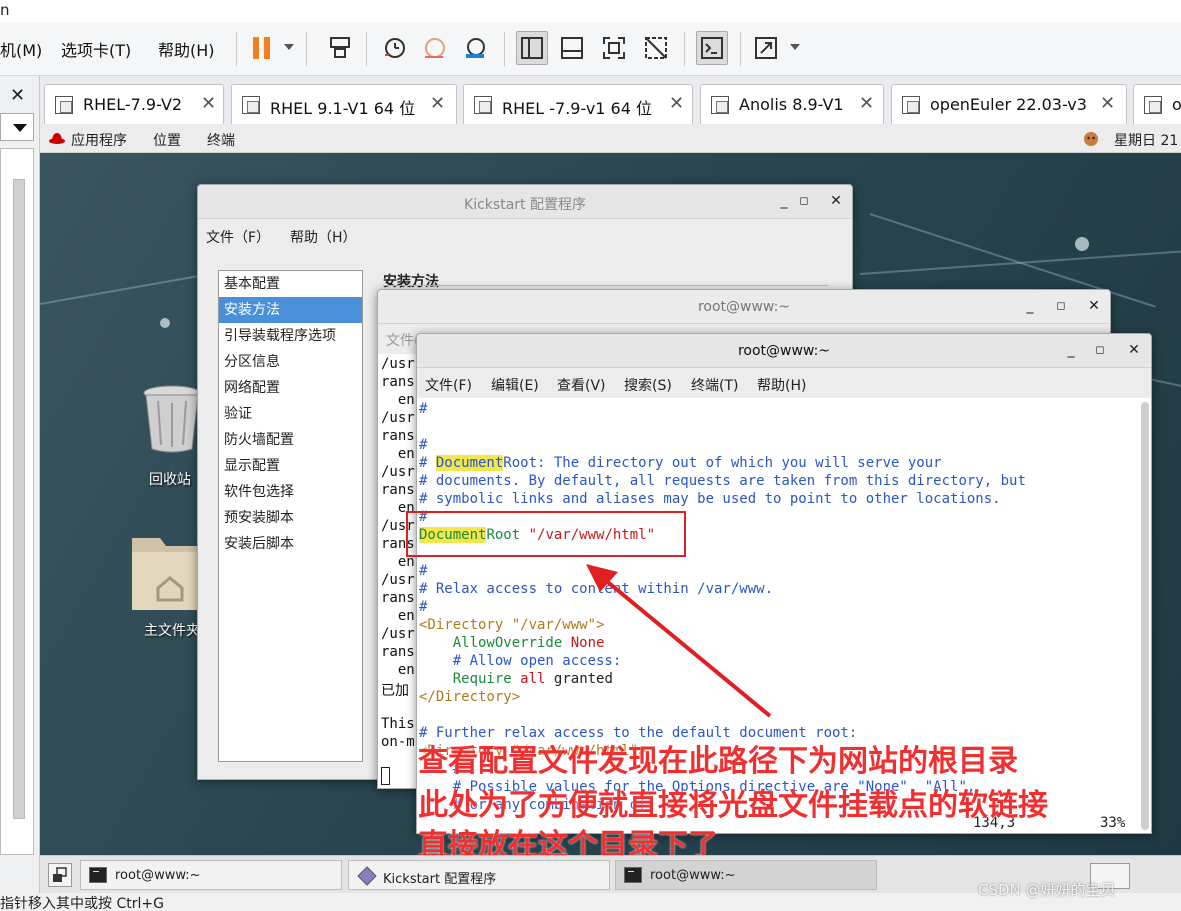 The image size is (1181, 911). I want to click on taskbar-item-terminal: root@www:~, so click(211, 875).